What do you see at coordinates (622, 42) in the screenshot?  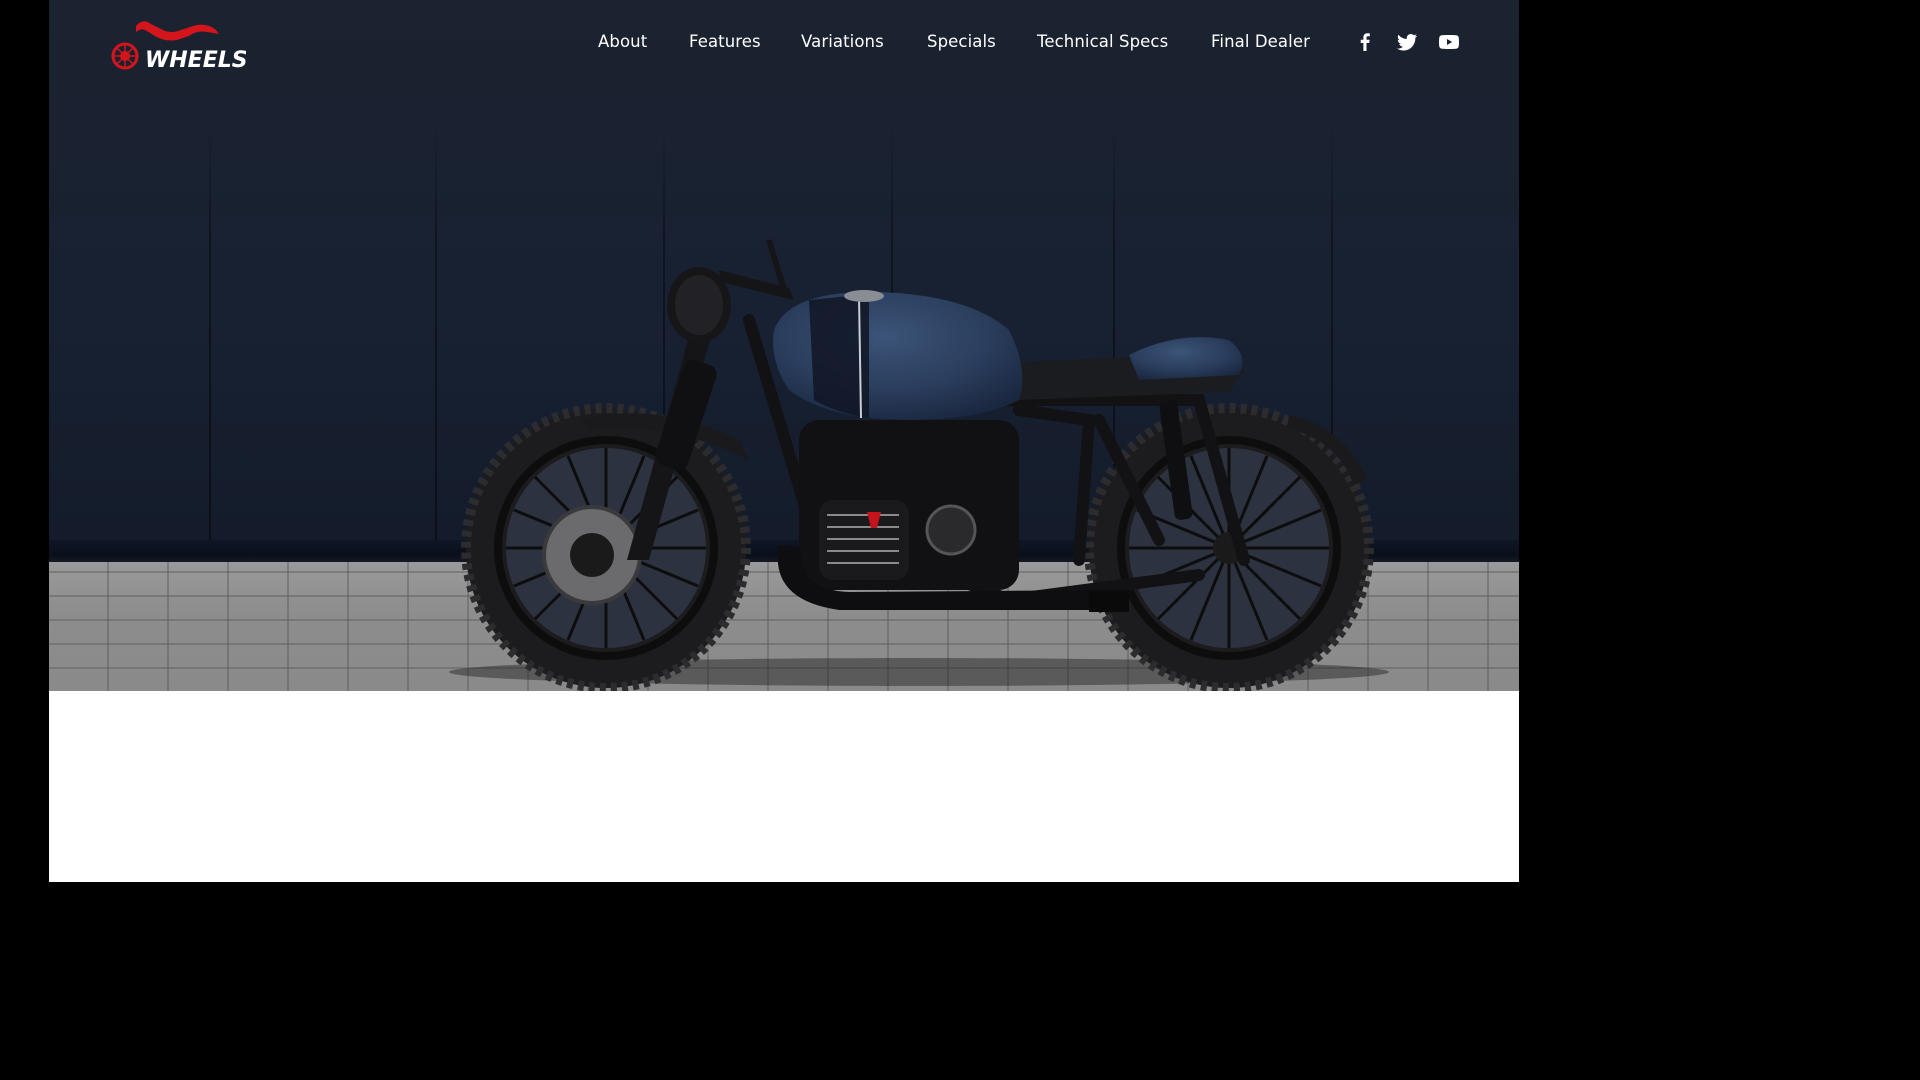 I see `nav-item-about: About` at bounding box center [622, 42].